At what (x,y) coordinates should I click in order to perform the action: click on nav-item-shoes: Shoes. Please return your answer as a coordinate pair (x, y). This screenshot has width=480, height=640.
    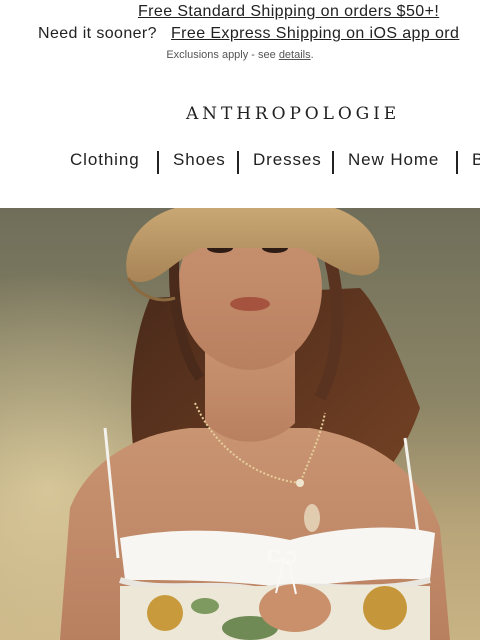
    Looking at the image, I should click on (199, 160).